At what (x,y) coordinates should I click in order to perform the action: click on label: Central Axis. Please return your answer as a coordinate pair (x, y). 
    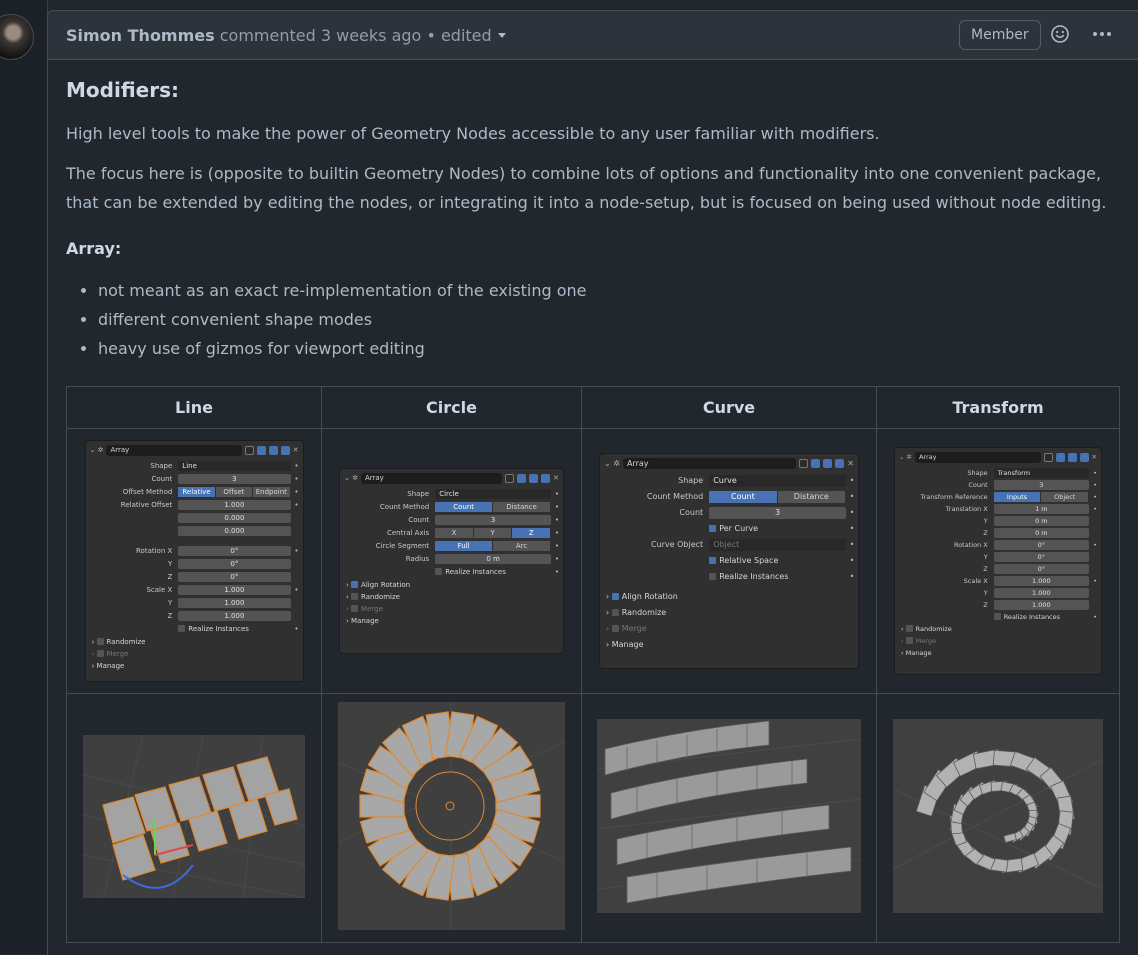
    Looking at the image, I should click on (408, 533).